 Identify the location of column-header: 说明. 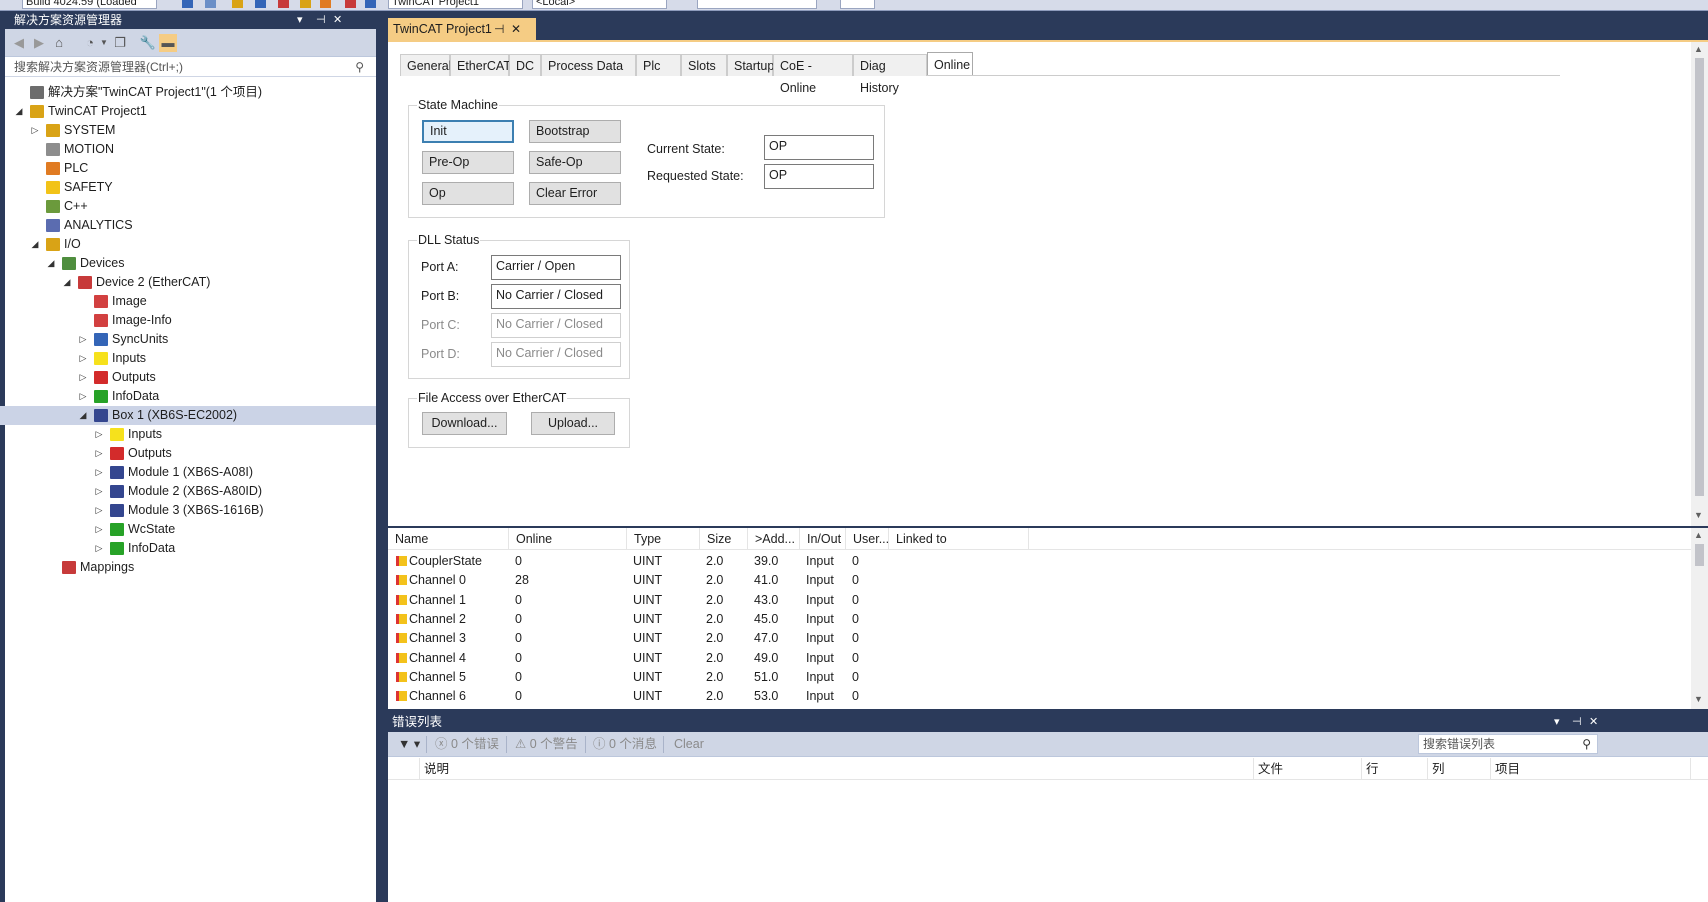
(837, 769).